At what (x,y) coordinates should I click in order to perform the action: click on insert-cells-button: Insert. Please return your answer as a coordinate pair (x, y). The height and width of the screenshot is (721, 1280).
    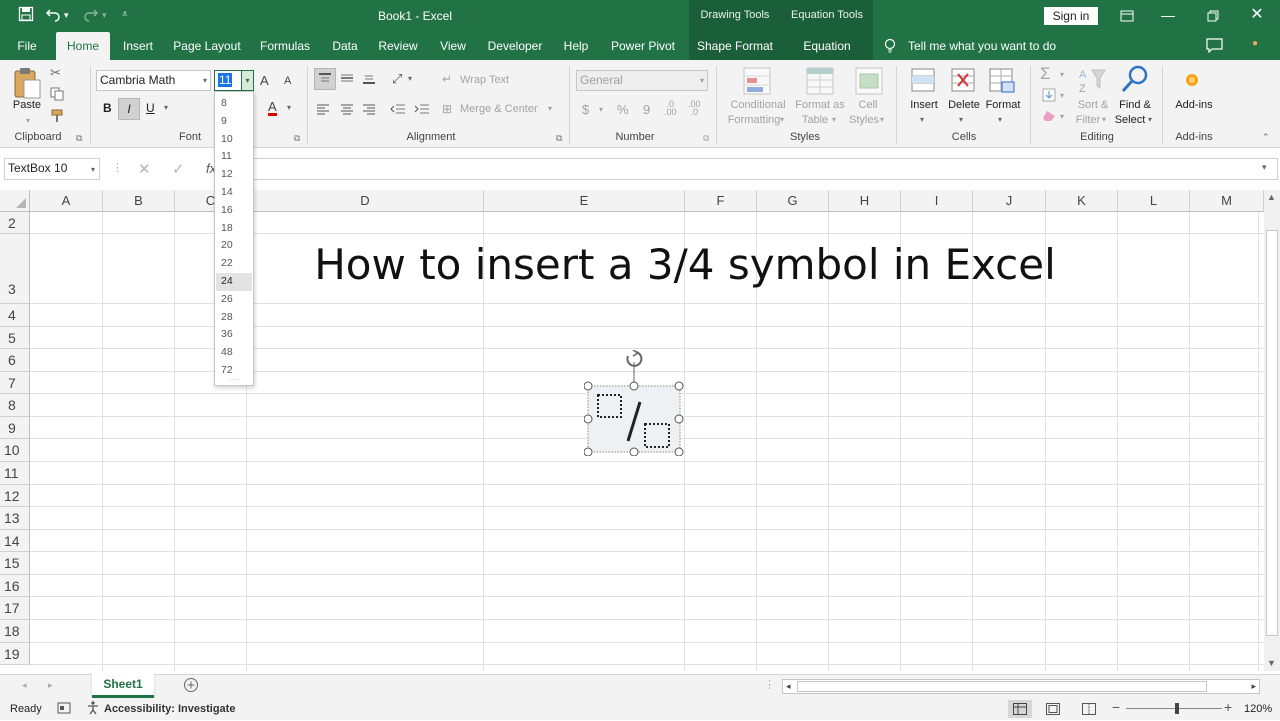
    Looking at the image, I should click on (924, 105).